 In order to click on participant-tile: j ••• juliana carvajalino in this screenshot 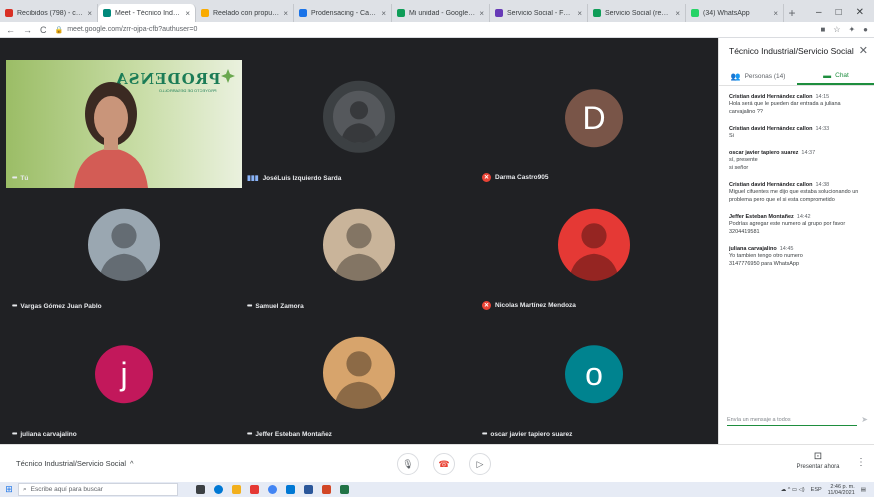, I will do `click(124, 380)`.